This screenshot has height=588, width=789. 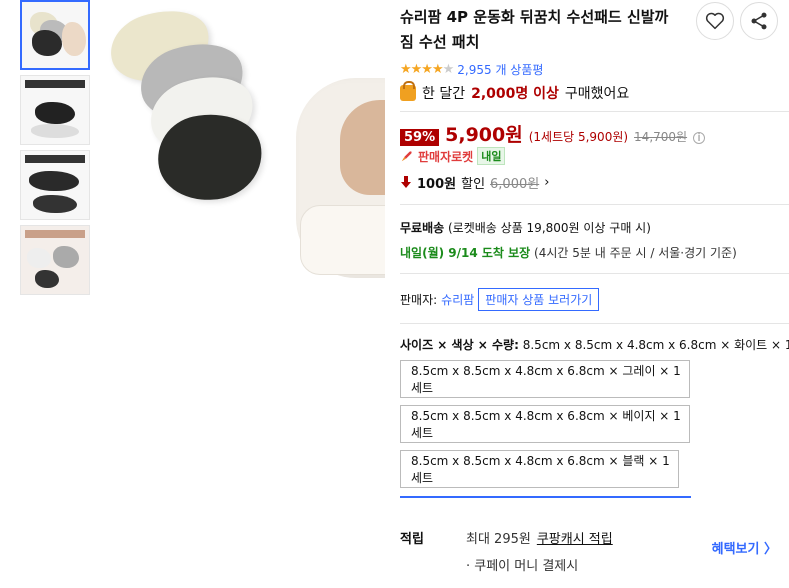 I want to click on chevron-right-icon: ›, so click(x=547, y=182).